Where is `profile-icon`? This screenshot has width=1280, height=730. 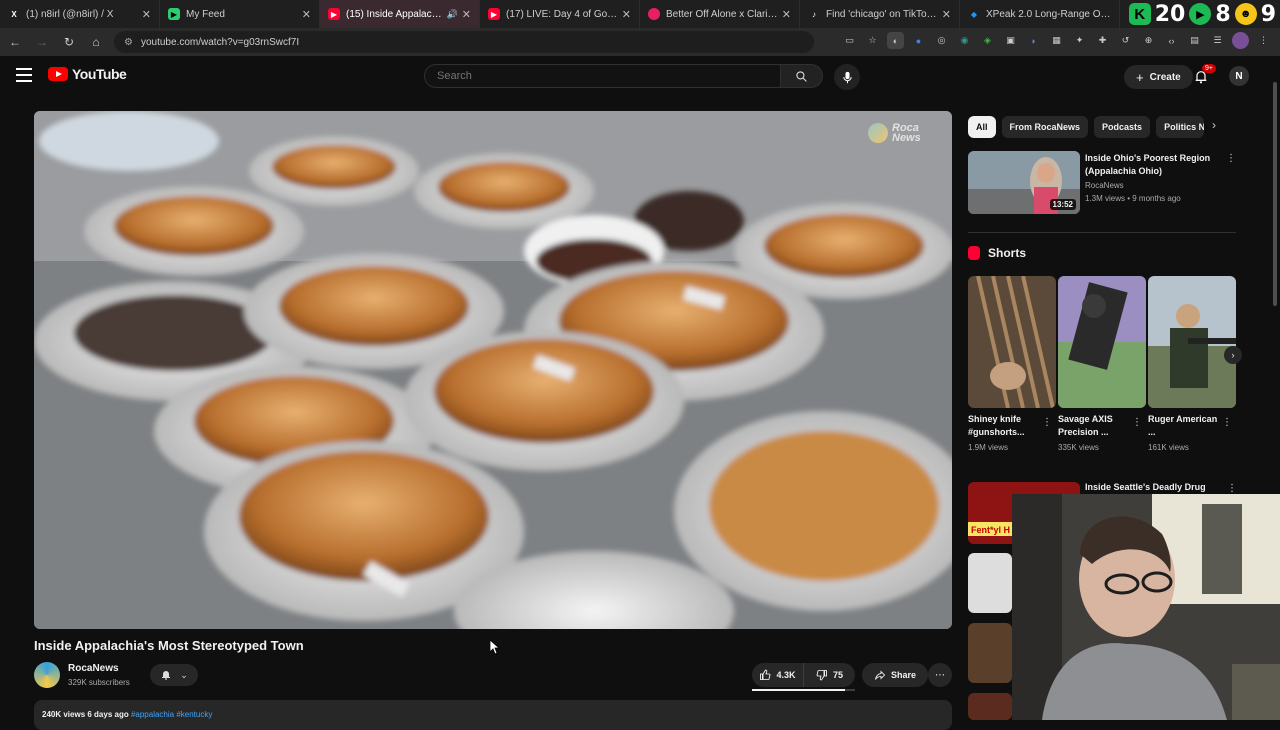
profile-icon is located at coordinates (1240, 40).